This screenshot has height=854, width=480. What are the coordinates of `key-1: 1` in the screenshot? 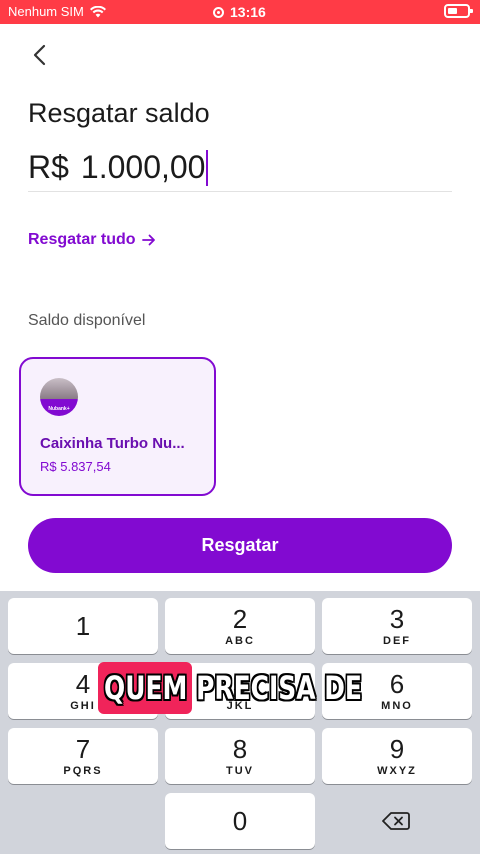 It's located at (83, 626).